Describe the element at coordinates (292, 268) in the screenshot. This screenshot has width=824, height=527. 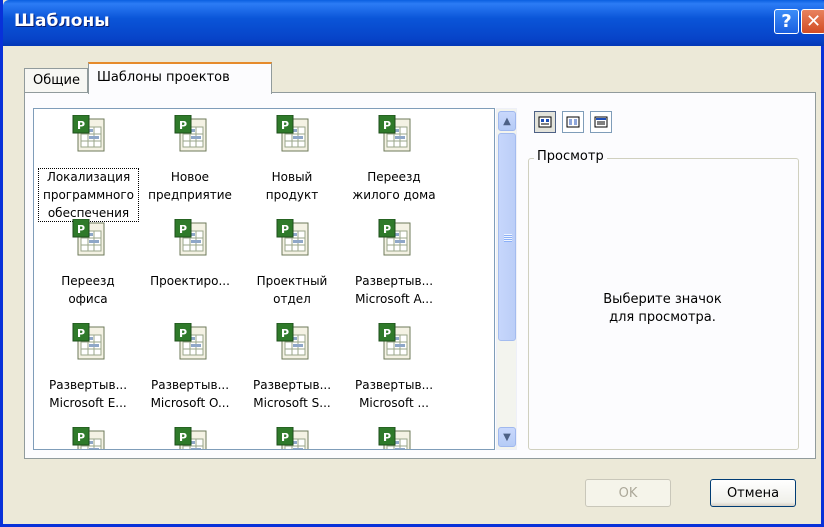
I see `template-item: P Проектный отдел` at that location.